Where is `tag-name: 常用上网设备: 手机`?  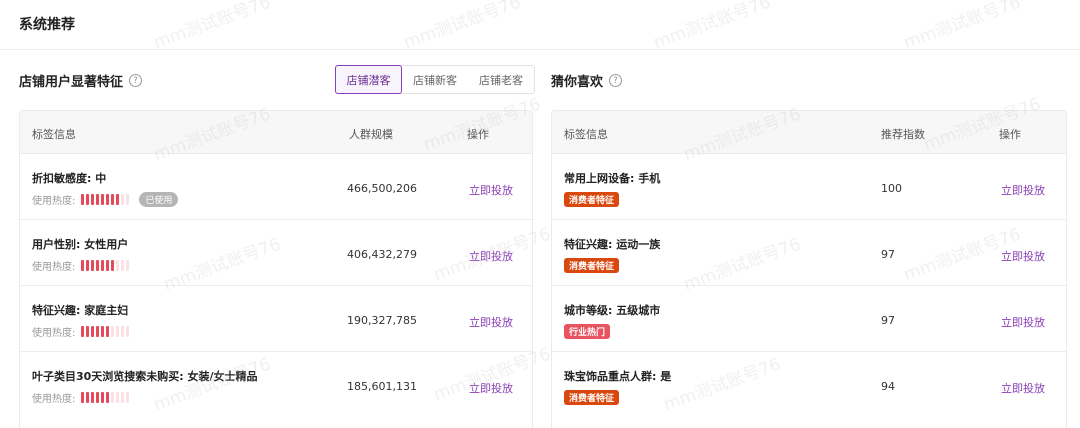 tag-name: 常用上网设备: 手机 is located at coordinates (612, 178).